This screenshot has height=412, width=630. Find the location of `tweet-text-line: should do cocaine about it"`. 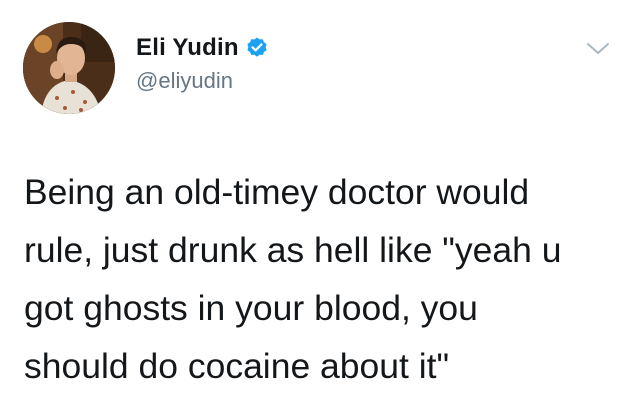

tweet-text-line: should do cocaine about it" is located at coordinates (237, 366).